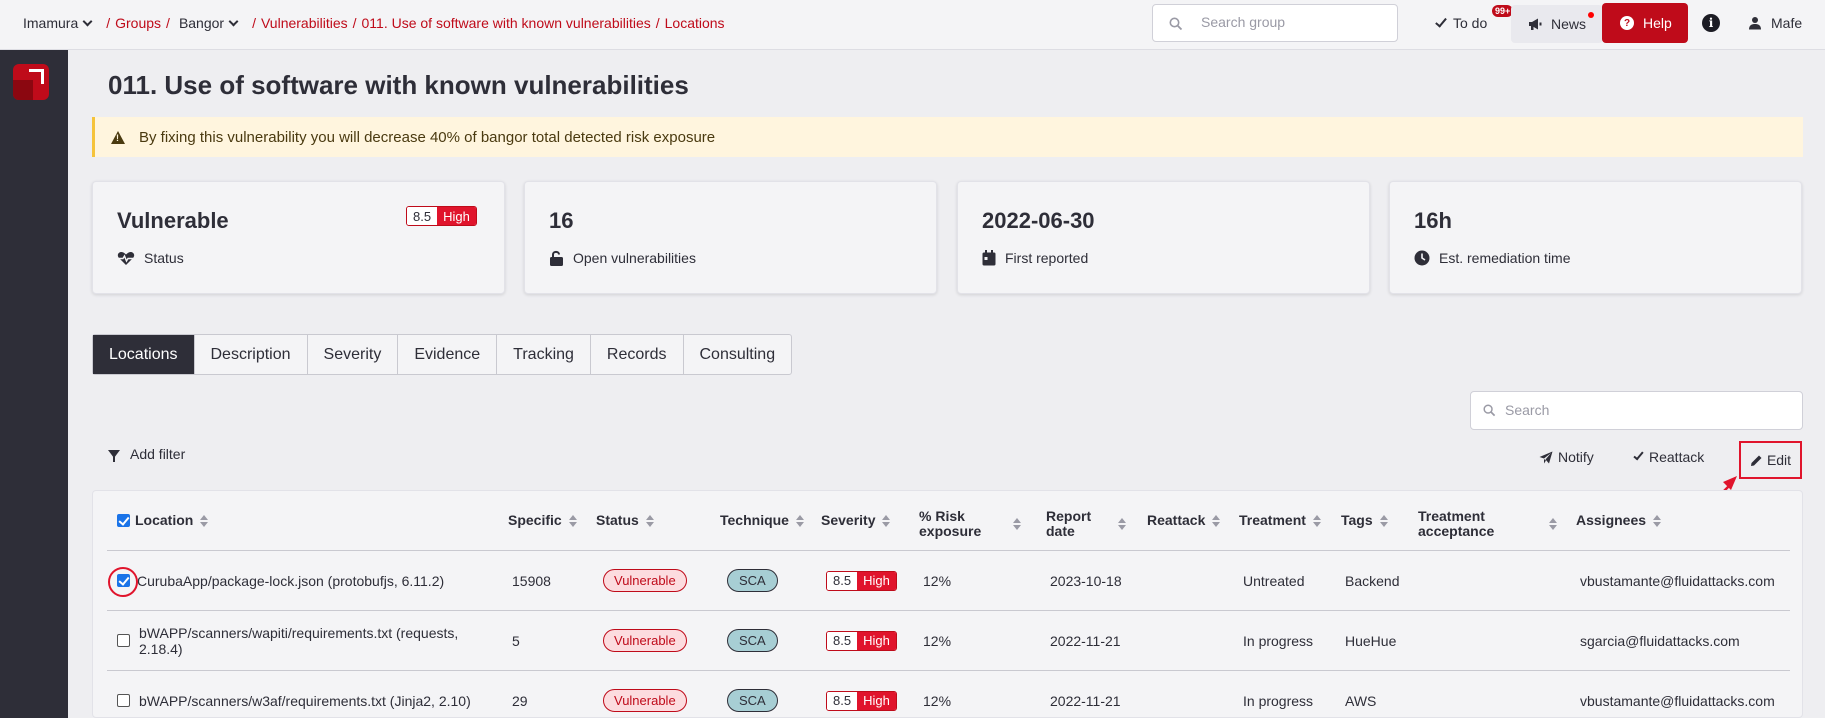 The image size is (1825, 718). I want to click on news-notification-dot, so click(1591, 15).